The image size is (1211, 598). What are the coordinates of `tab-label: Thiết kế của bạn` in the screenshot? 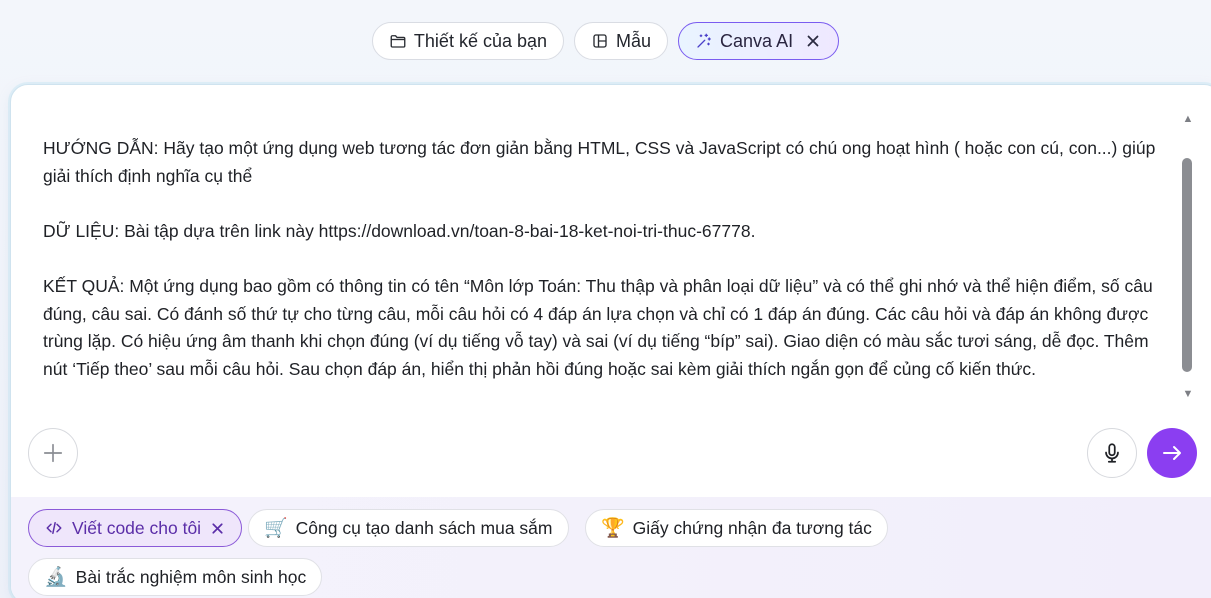 It's located at (480, 40).